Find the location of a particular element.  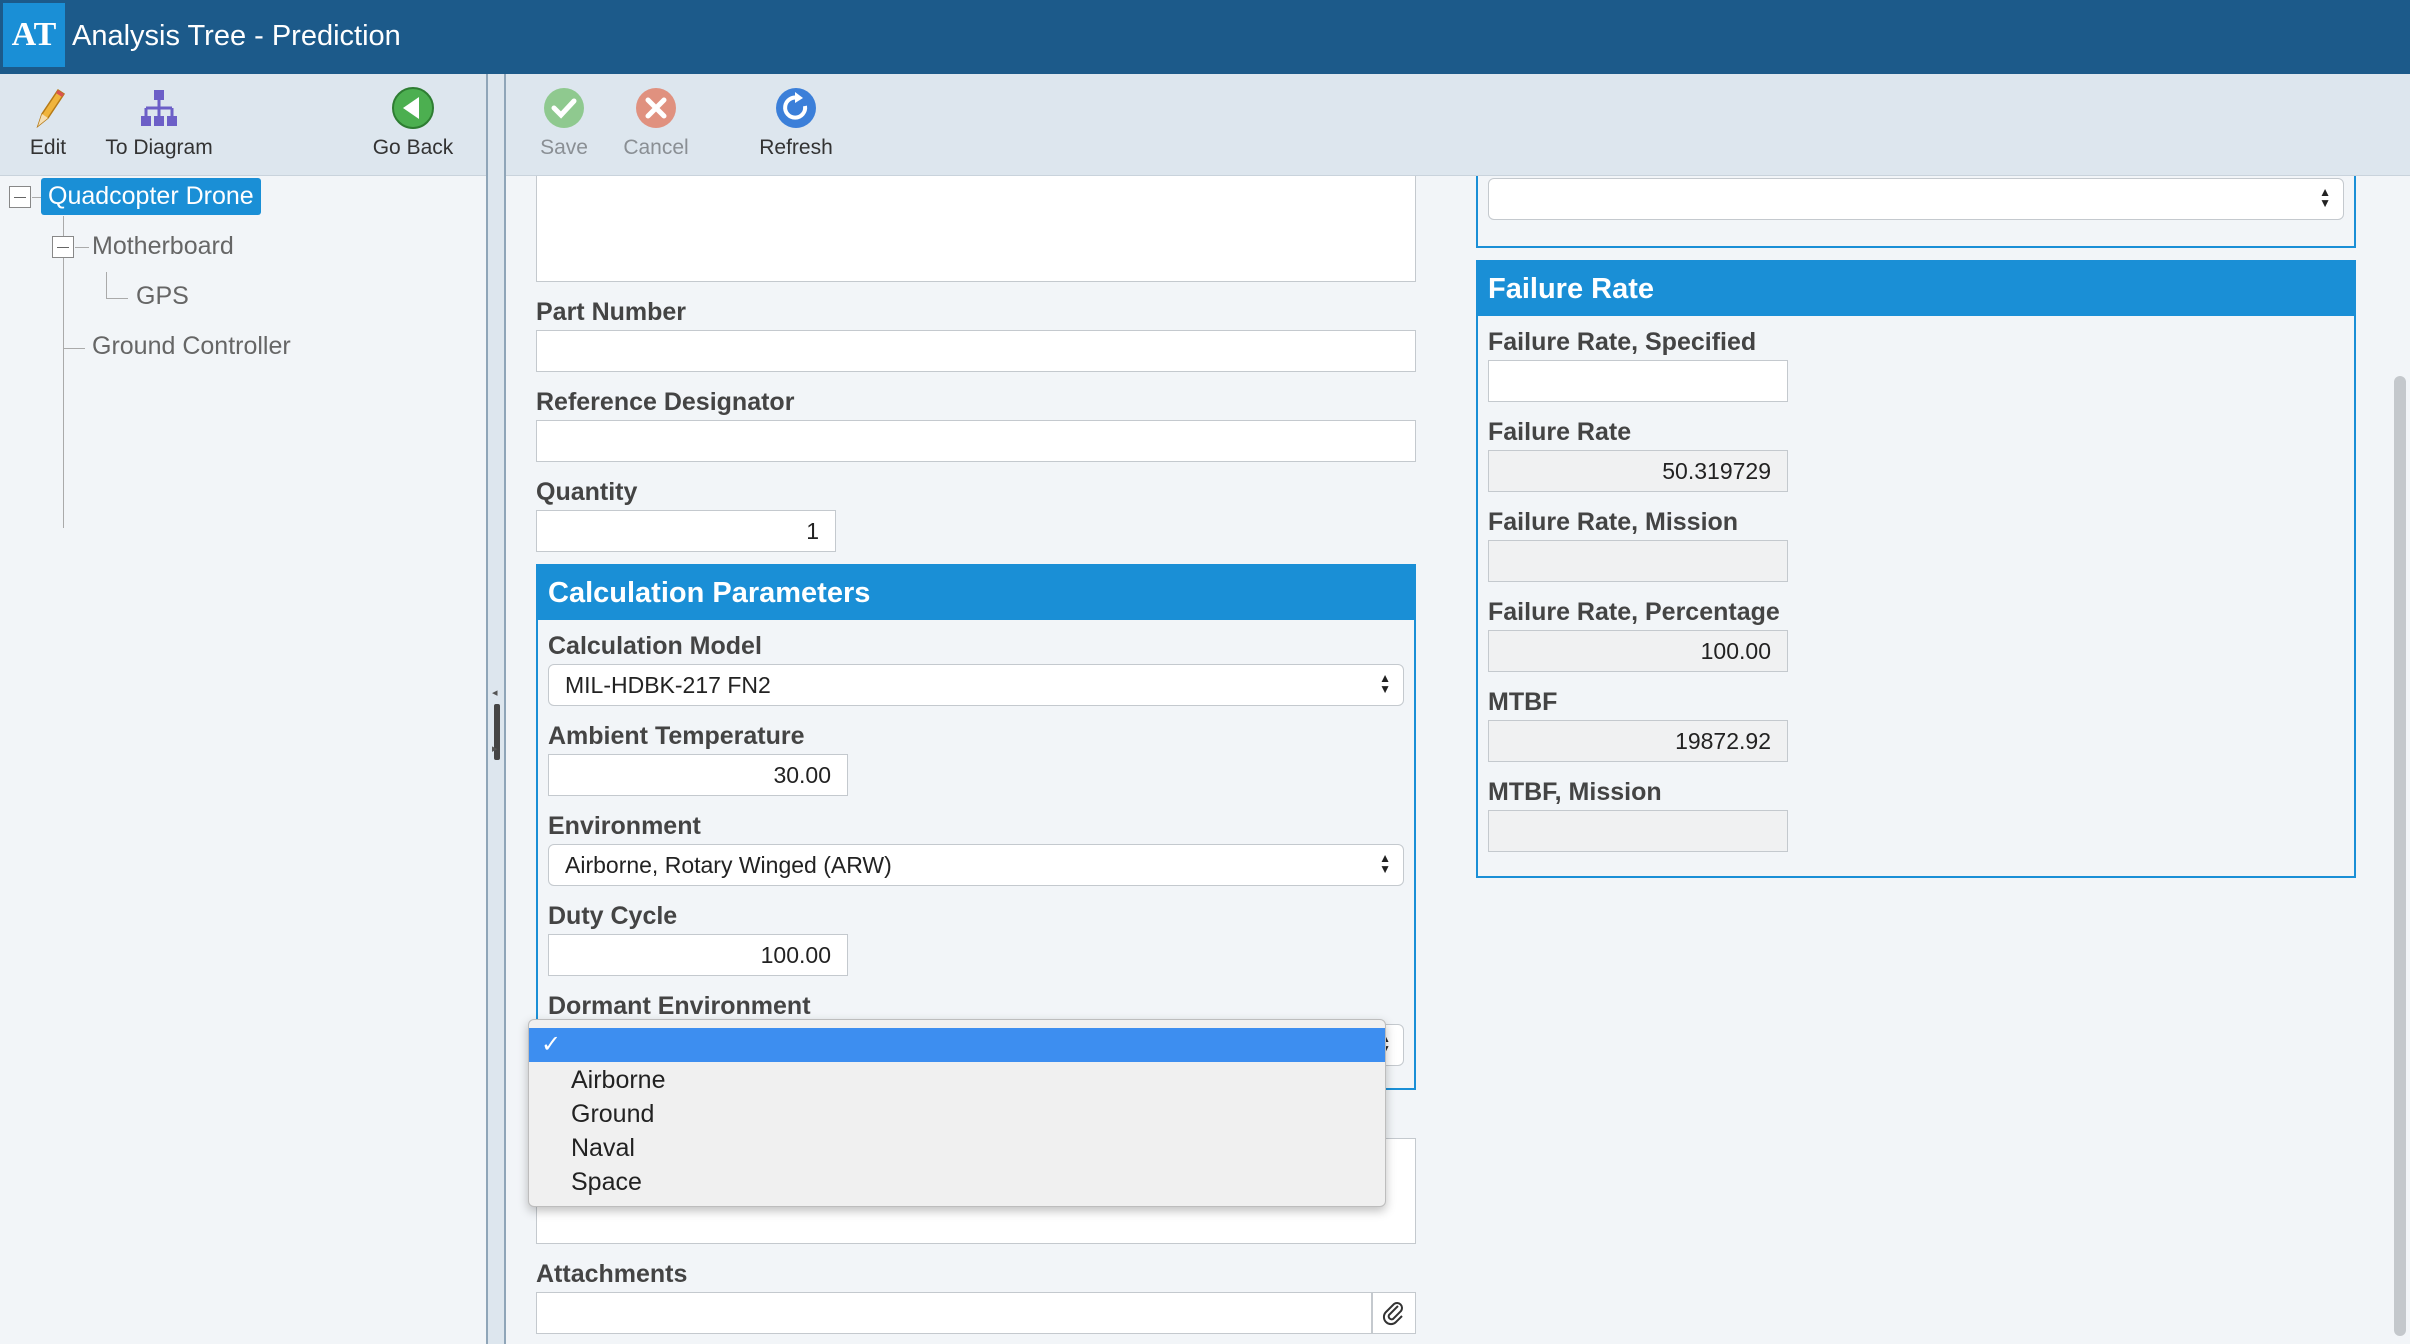

edit-button: Edit is located at coordinates (48, 122).